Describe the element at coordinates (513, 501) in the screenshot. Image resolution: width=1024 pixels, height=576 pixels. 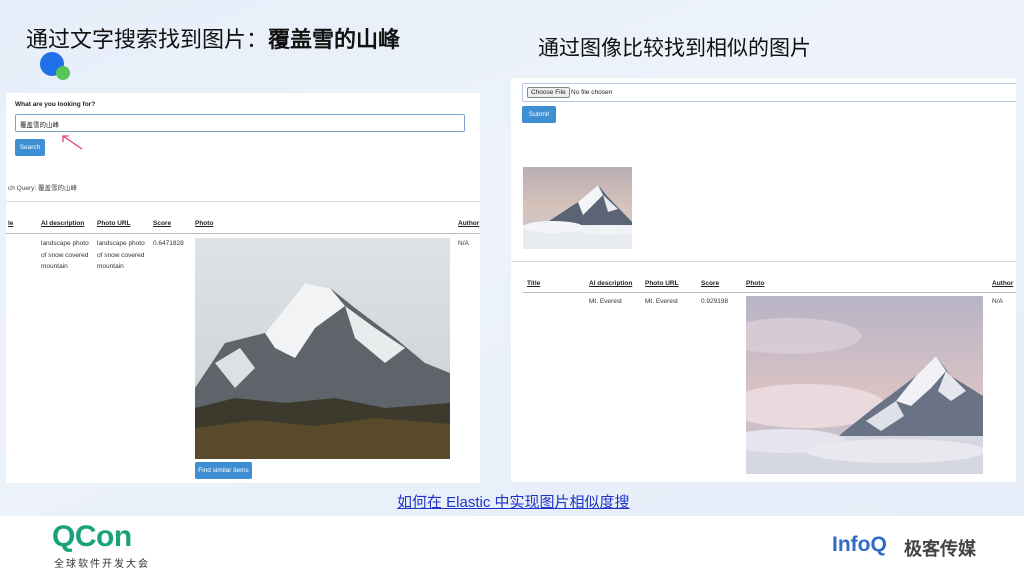
I see `article-link: 如何在 Elastic 中实现图片相似度搜` at that location.